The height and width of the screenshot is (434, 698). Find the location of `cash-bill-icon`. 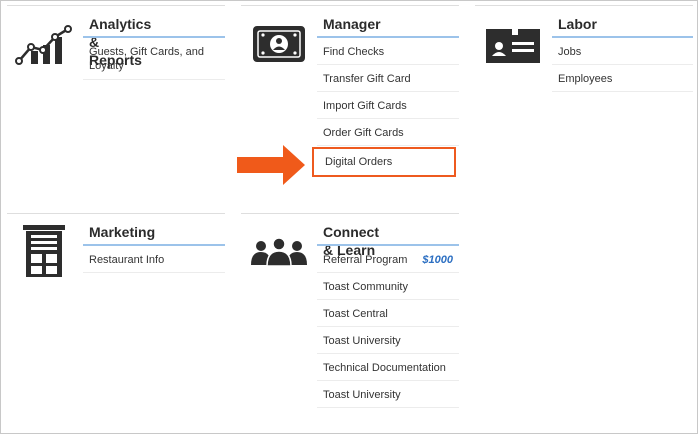

cash-bill-icon is located at coordinates (279, 44).